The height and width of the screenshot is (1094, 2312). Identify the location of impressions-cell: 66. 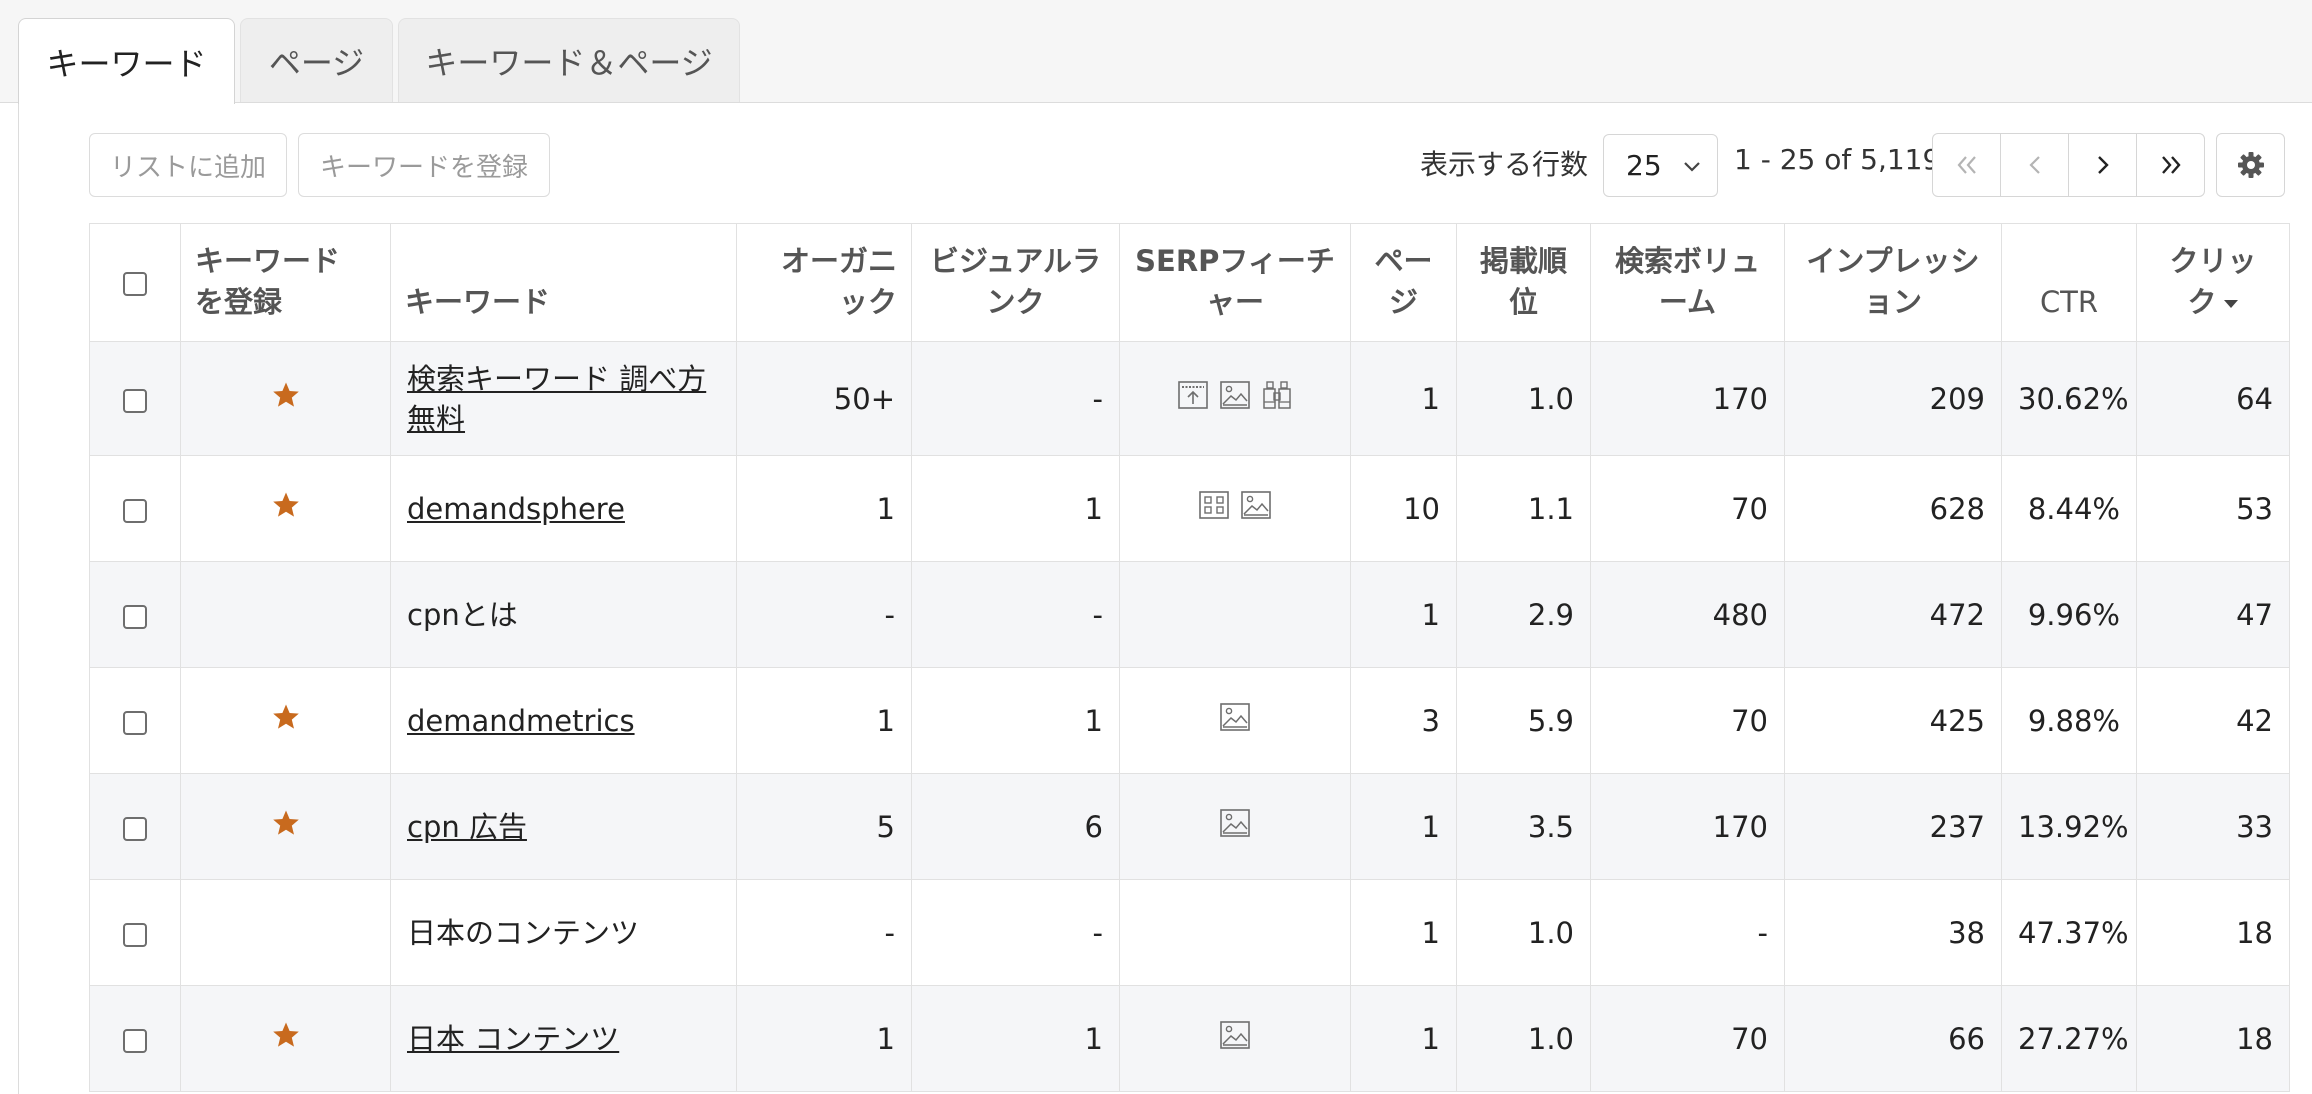
(1893, 1038).